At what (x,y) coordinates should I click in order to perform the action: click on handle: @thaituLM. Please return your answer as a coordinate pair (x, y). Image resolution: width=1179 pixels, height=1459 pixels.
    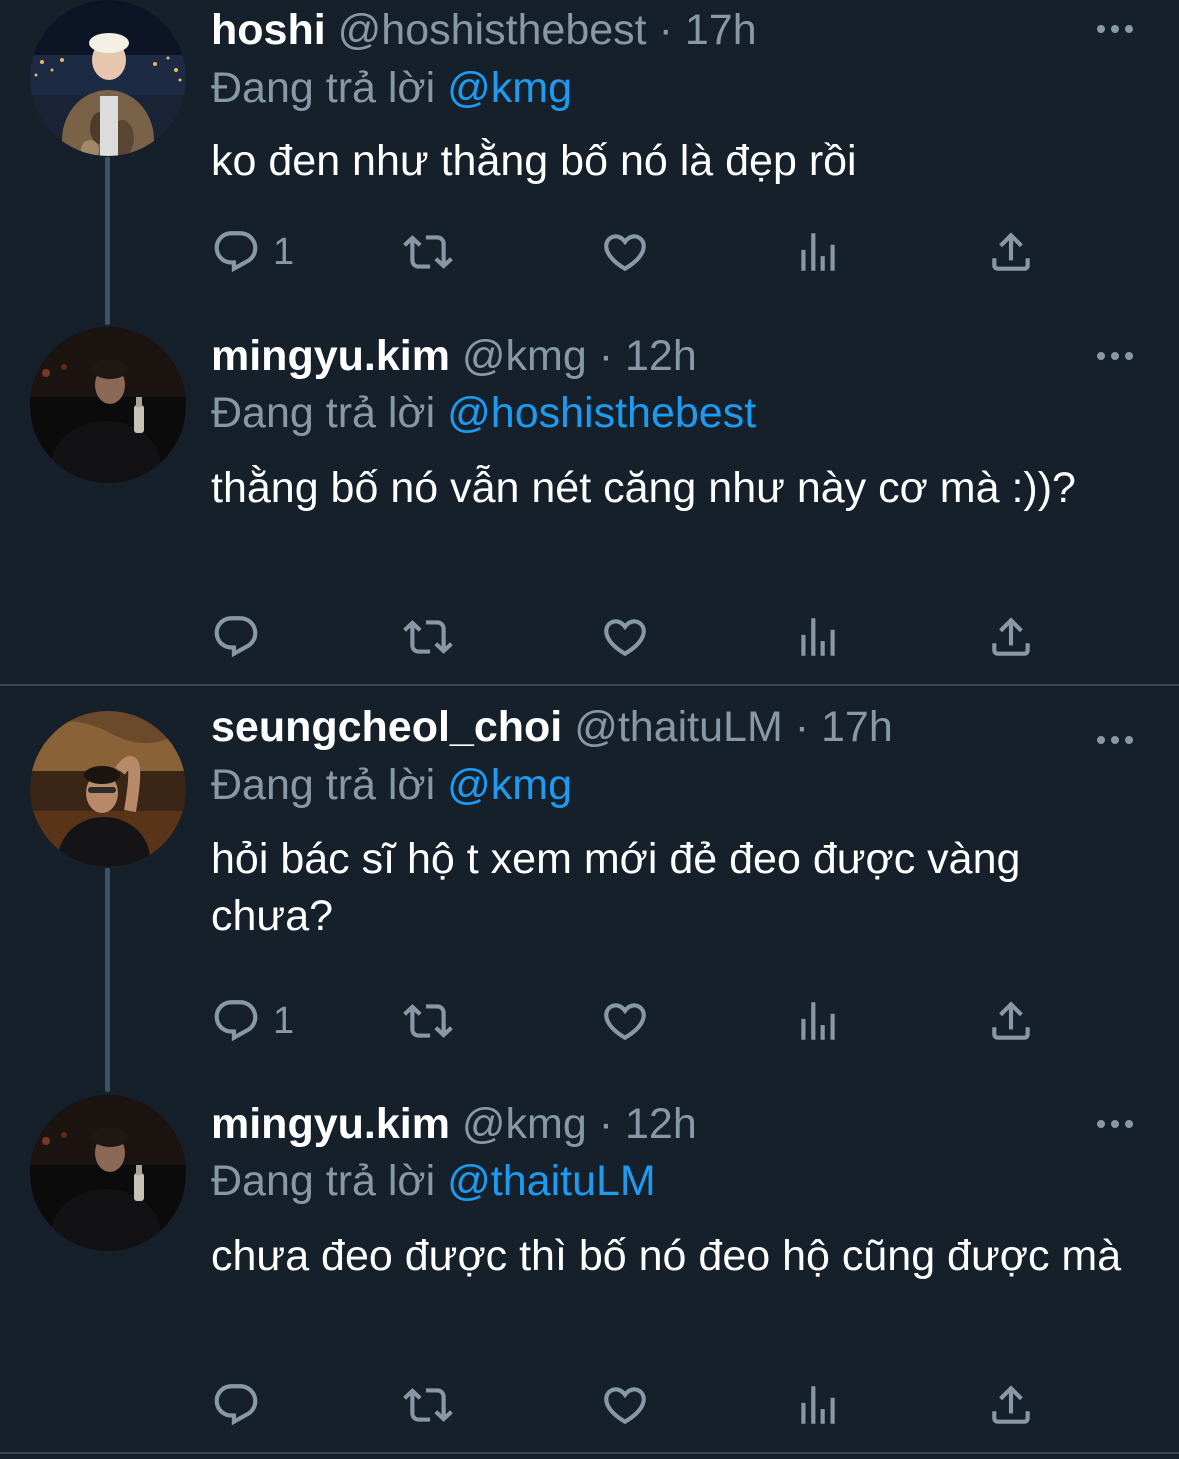
    Looking at the image, I should click on (678, 727).